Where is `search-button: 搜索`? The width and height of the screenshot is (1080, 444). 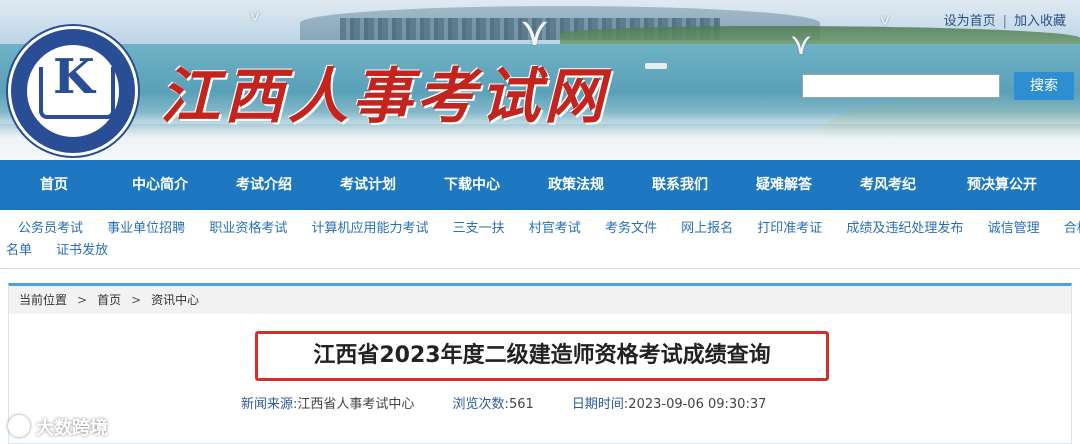
search-button: 搜索 is located at coordinates (1044, 86).